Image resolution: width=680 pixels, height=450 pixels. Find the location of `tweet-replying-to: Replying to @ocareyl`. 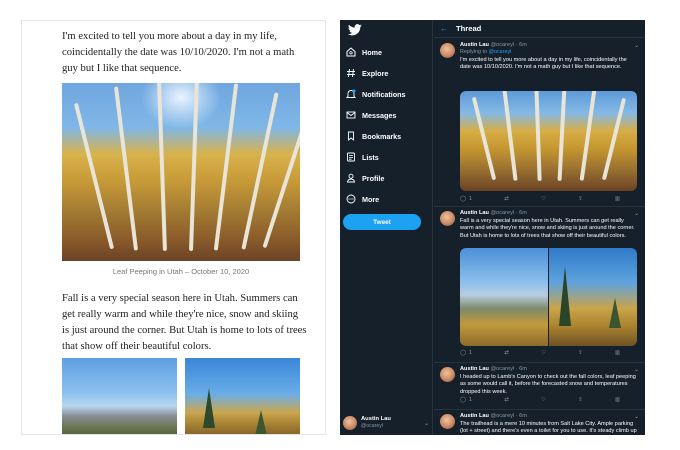

tweet-replying-to: Replying to @ocareyl is located at coordinates (549, 52).